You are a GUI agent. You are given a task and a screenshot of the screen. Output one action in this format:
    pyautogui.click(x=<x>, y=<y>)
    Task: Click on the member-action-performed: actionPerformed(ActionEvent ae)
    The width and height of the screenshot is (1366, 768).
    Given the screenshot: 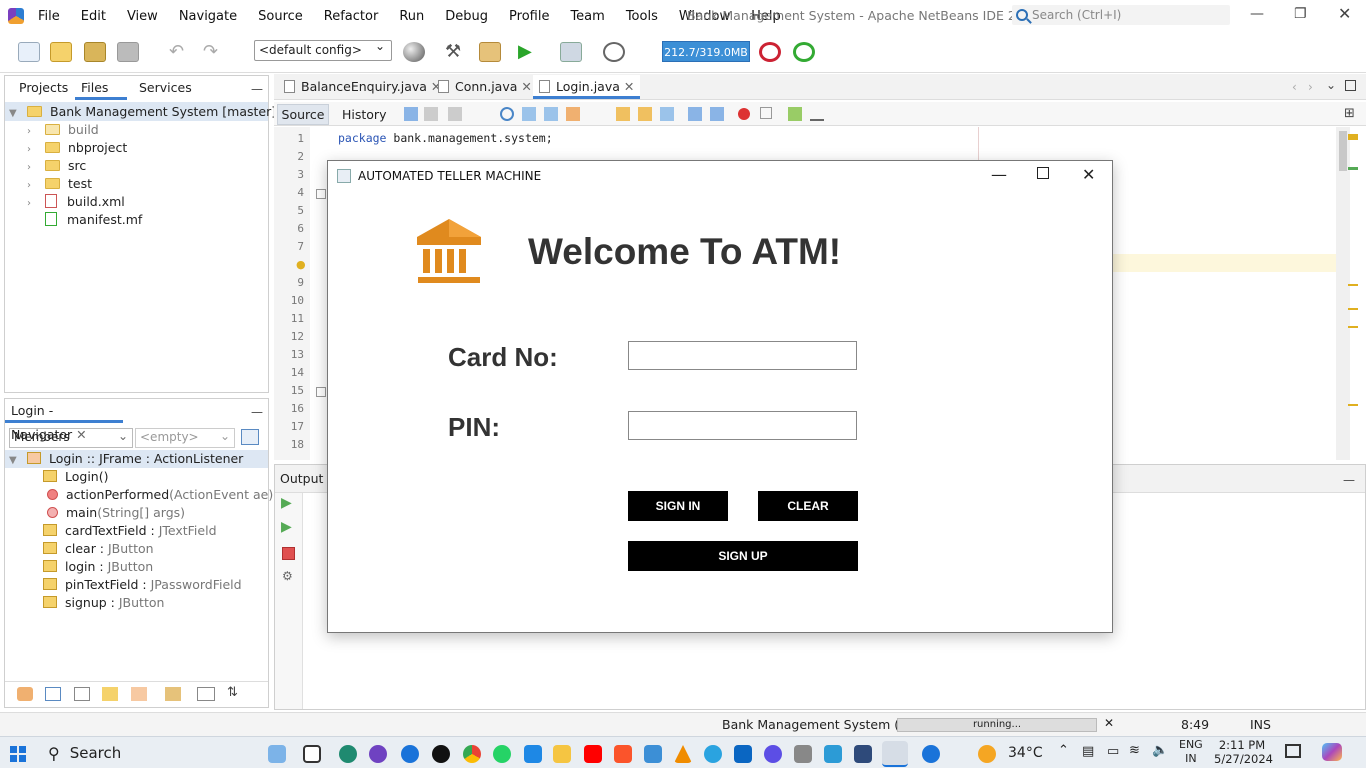 What is the action you would take?
    pyautogui.click(x=160, y=495)
    